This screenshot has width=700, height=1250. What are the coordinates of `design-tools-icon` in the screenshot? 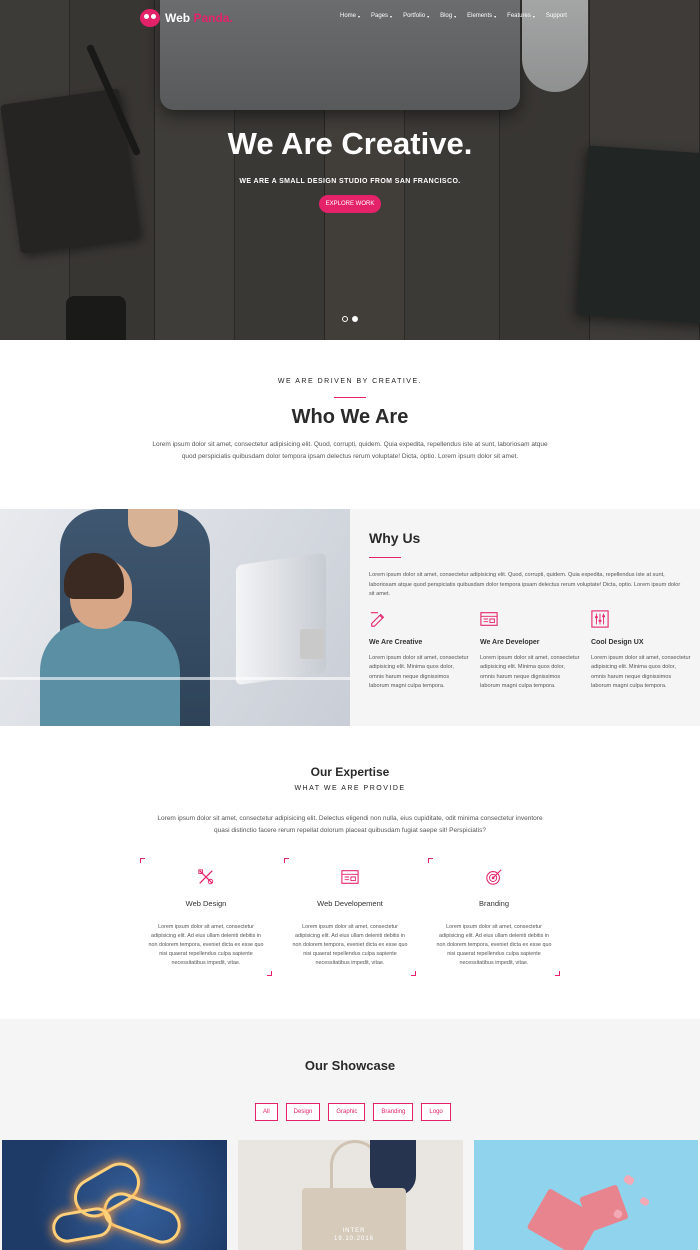 It's located at (206, 877).